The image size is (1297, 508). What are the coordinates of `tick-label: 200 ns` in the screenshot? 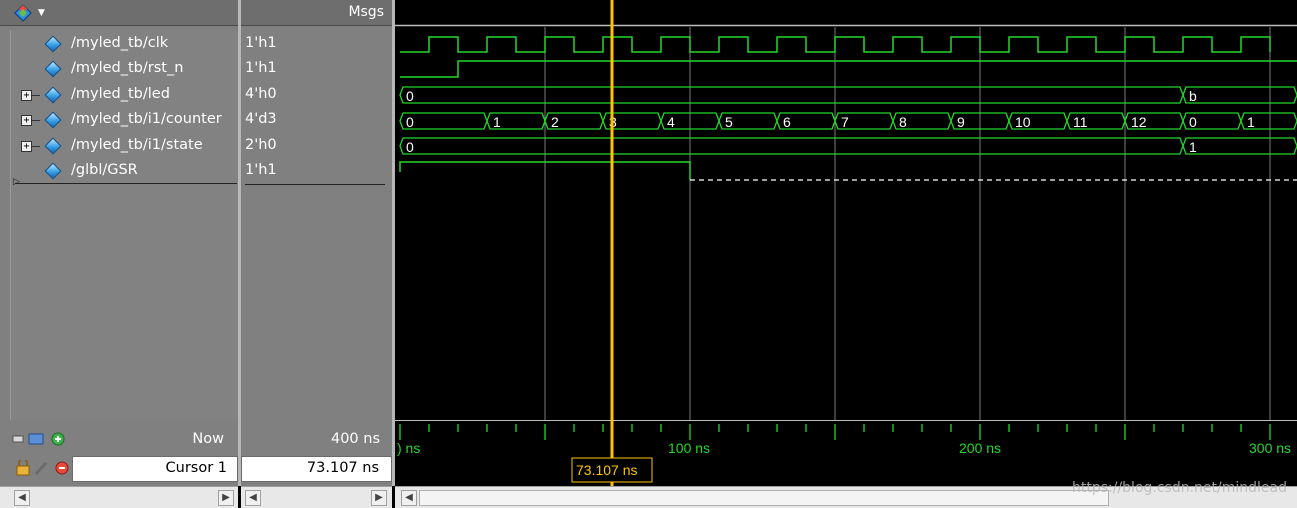 It's located at (980, 448).